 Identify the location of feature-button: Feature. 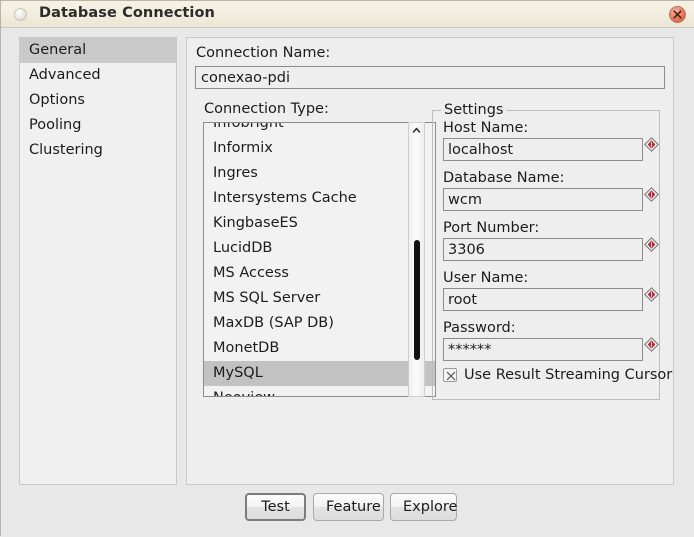
(348, 507).